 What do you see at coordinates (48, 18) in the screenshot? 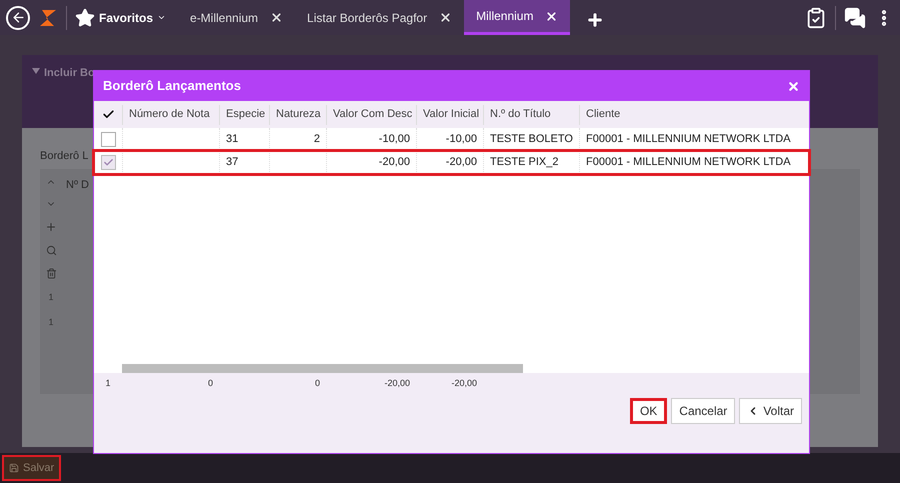
I see `logo-icon` at bounding box center [48, 18].